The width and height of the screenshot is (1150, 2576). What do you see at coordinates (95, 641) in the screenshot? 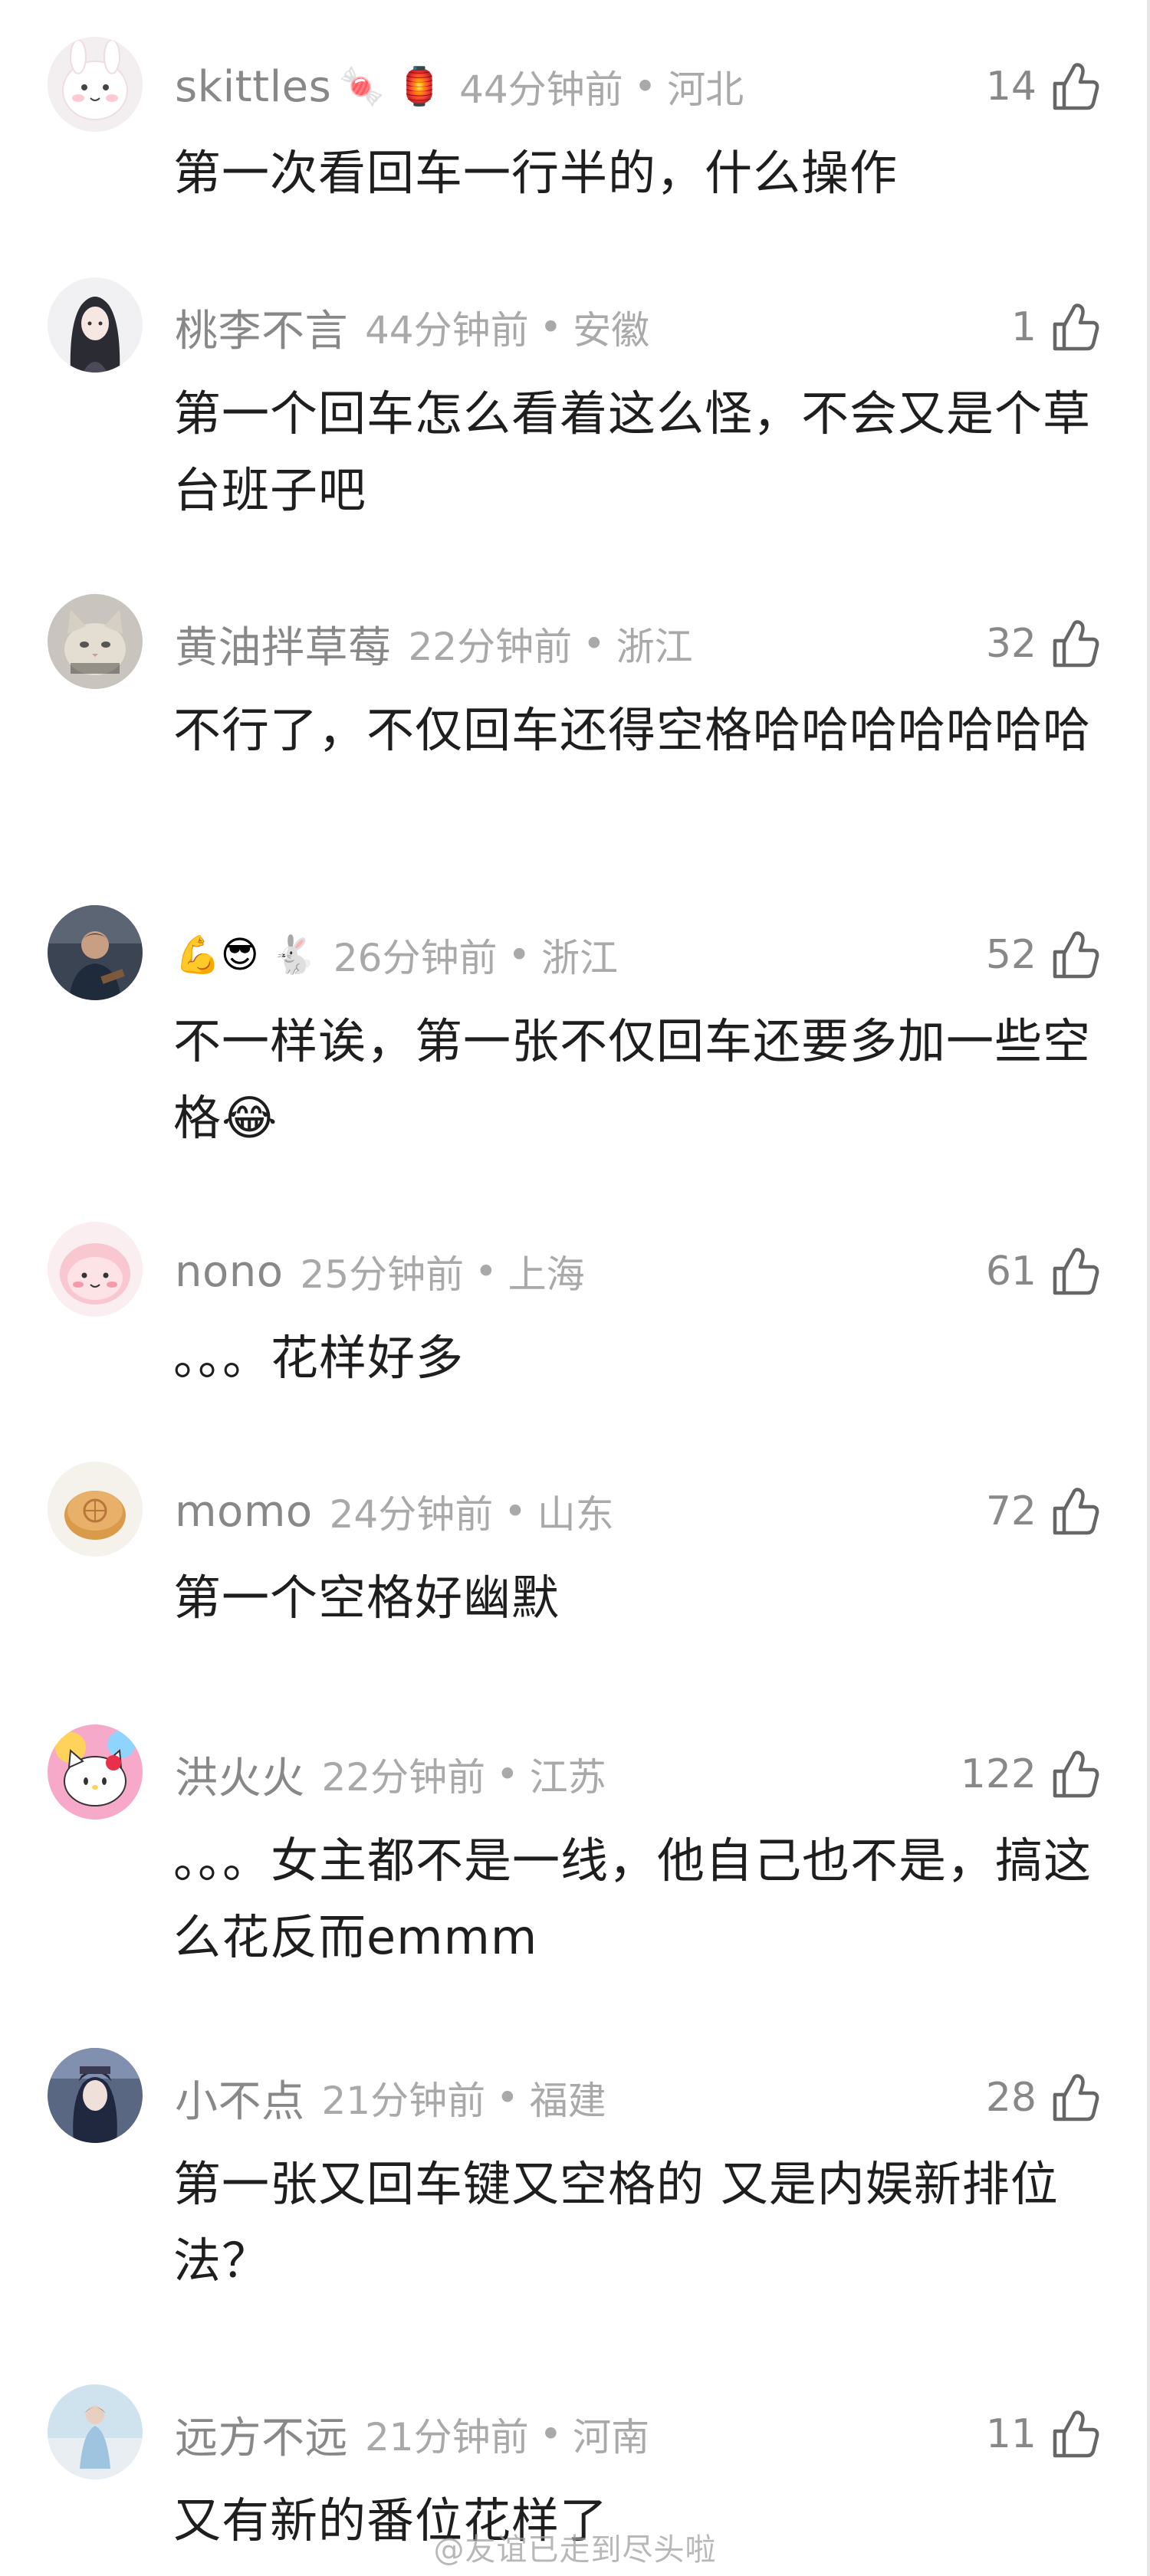
I see `cat-avatar` at bounding box center [95, 641].